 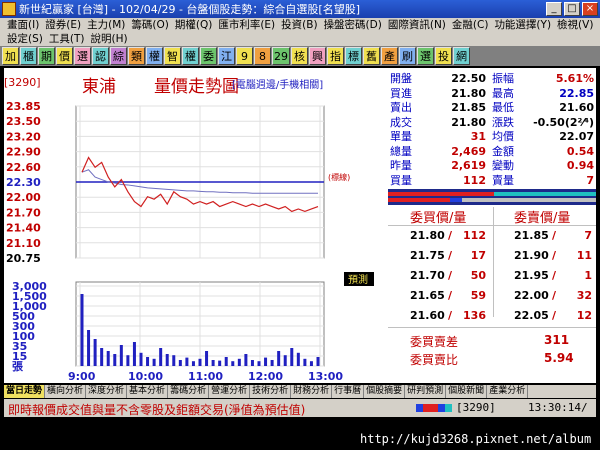 What do you see at coordinates (461, 56) in the screenshot?
I see `toolbar-button-25: 網` at bounding box center [461, 56].